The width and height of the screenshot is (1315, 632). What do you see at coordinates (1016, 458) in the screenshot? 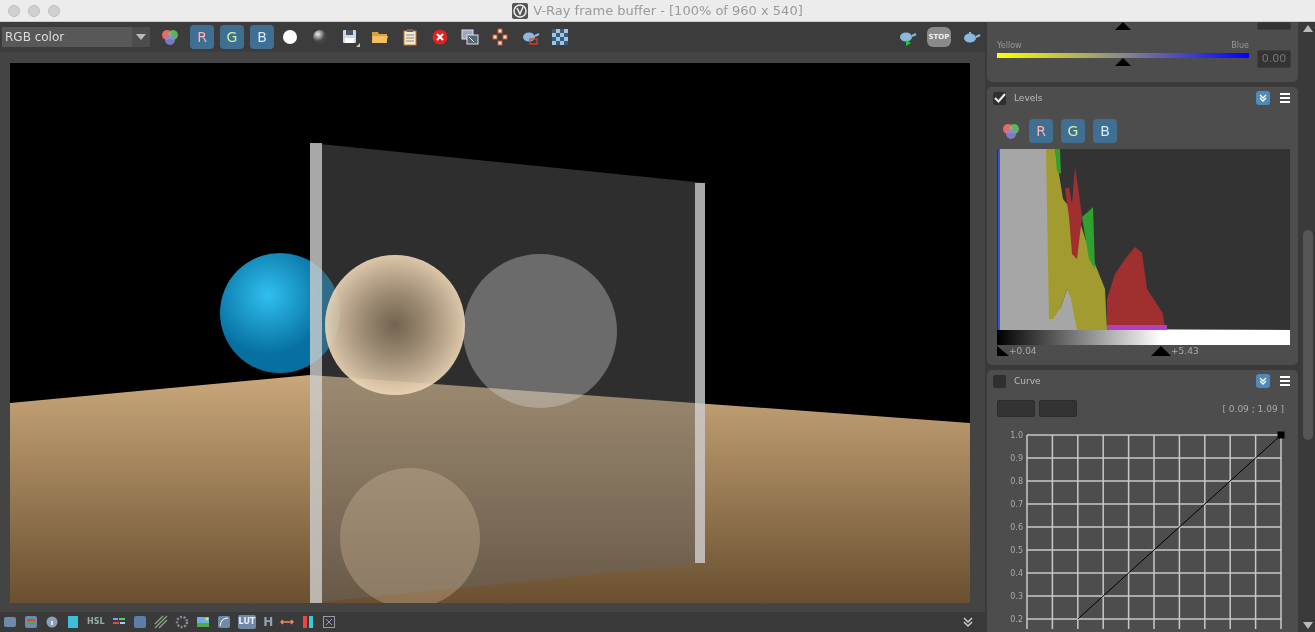
I see `axis-label: 0.9` at bounding box center [1016, 458].